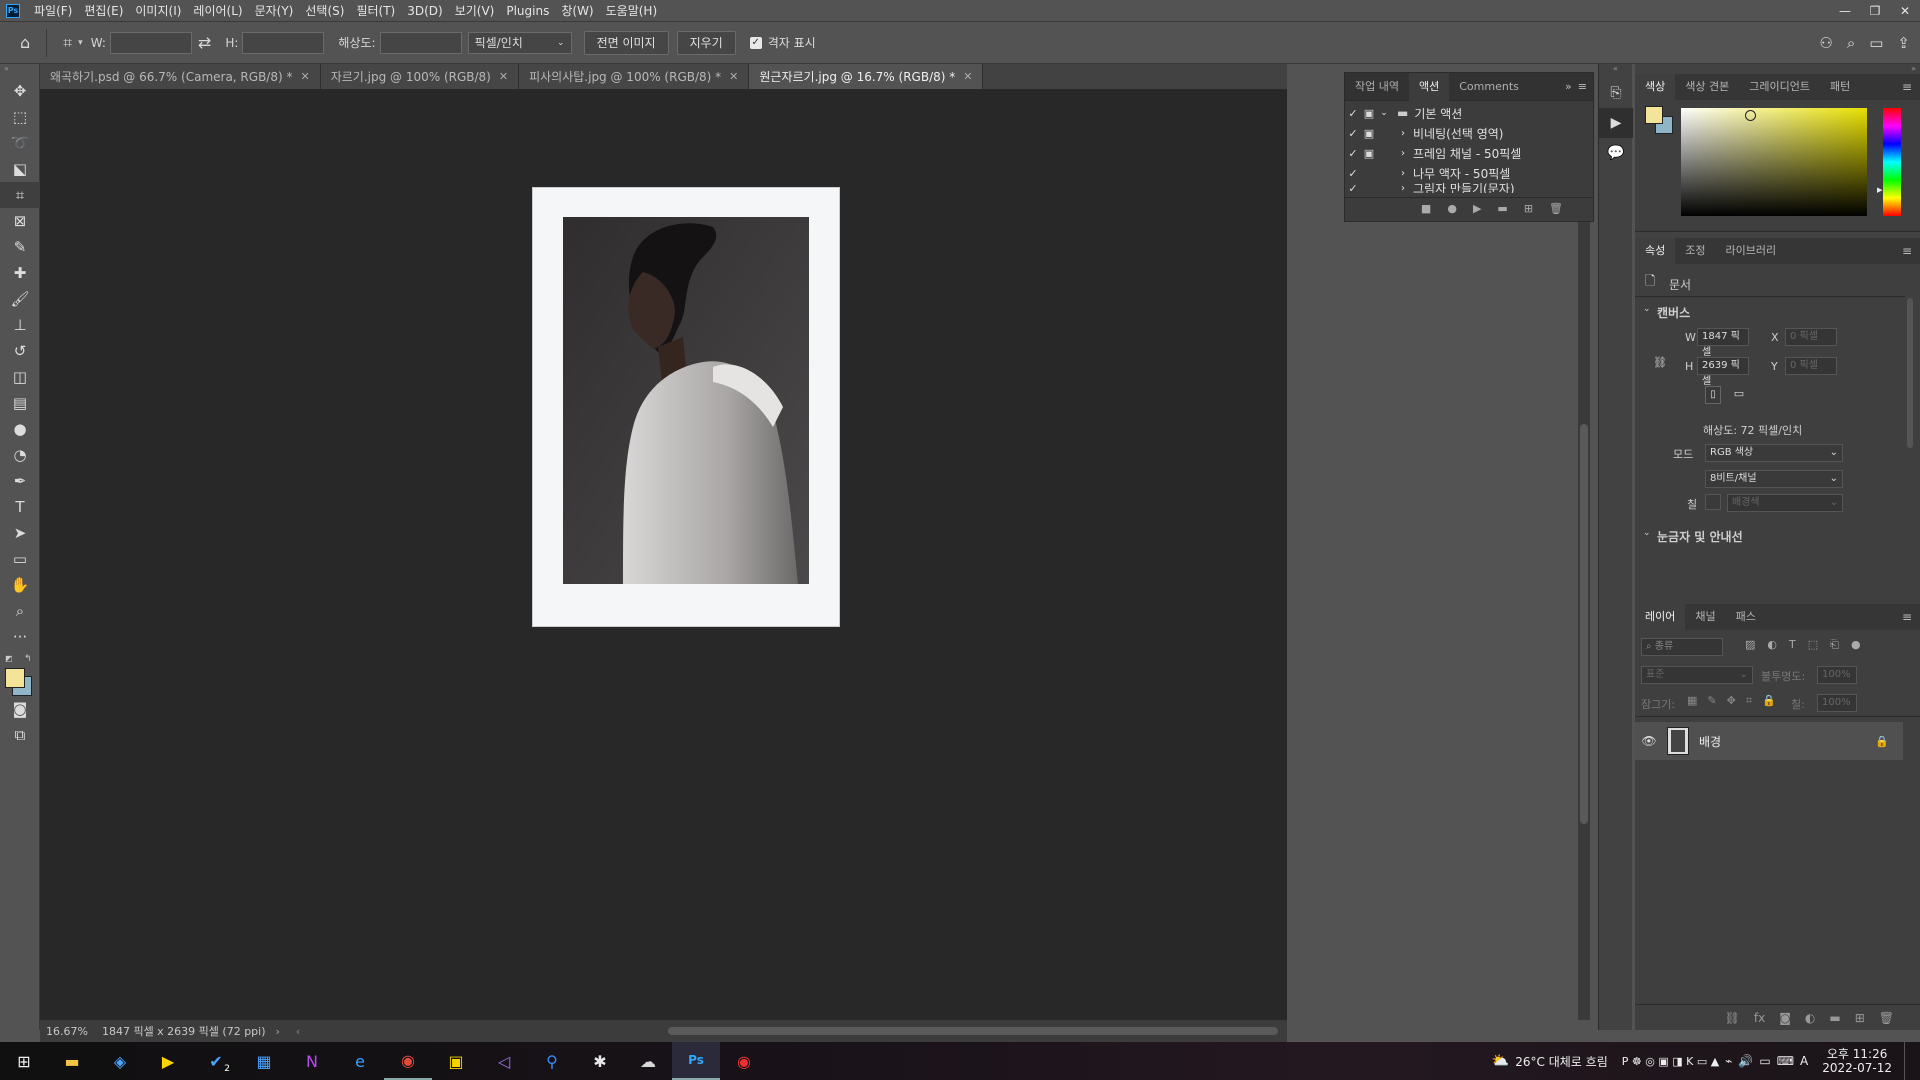  I want to click on show-desktop-button, so click(1907, 1061).